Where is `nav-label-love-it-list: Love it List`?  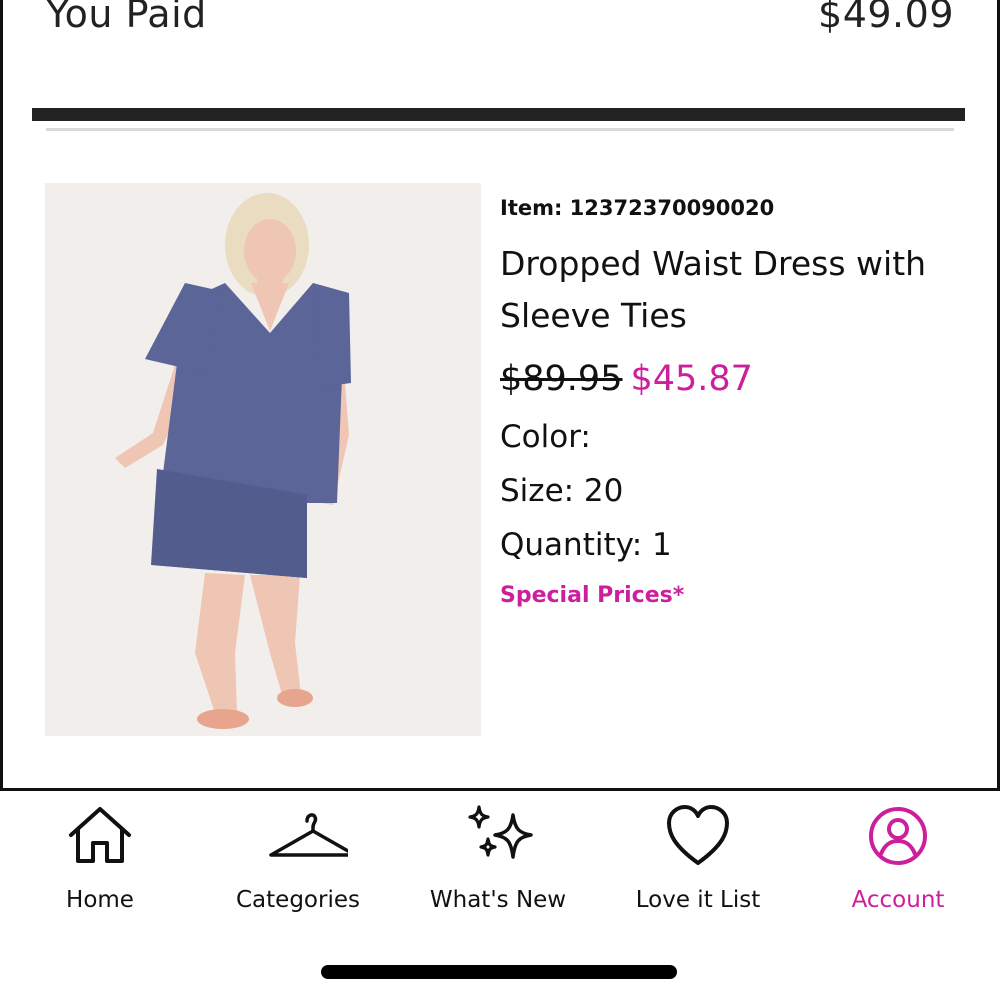 nav-label-love-it-list: Love it List is located at coordinates (698, 900).